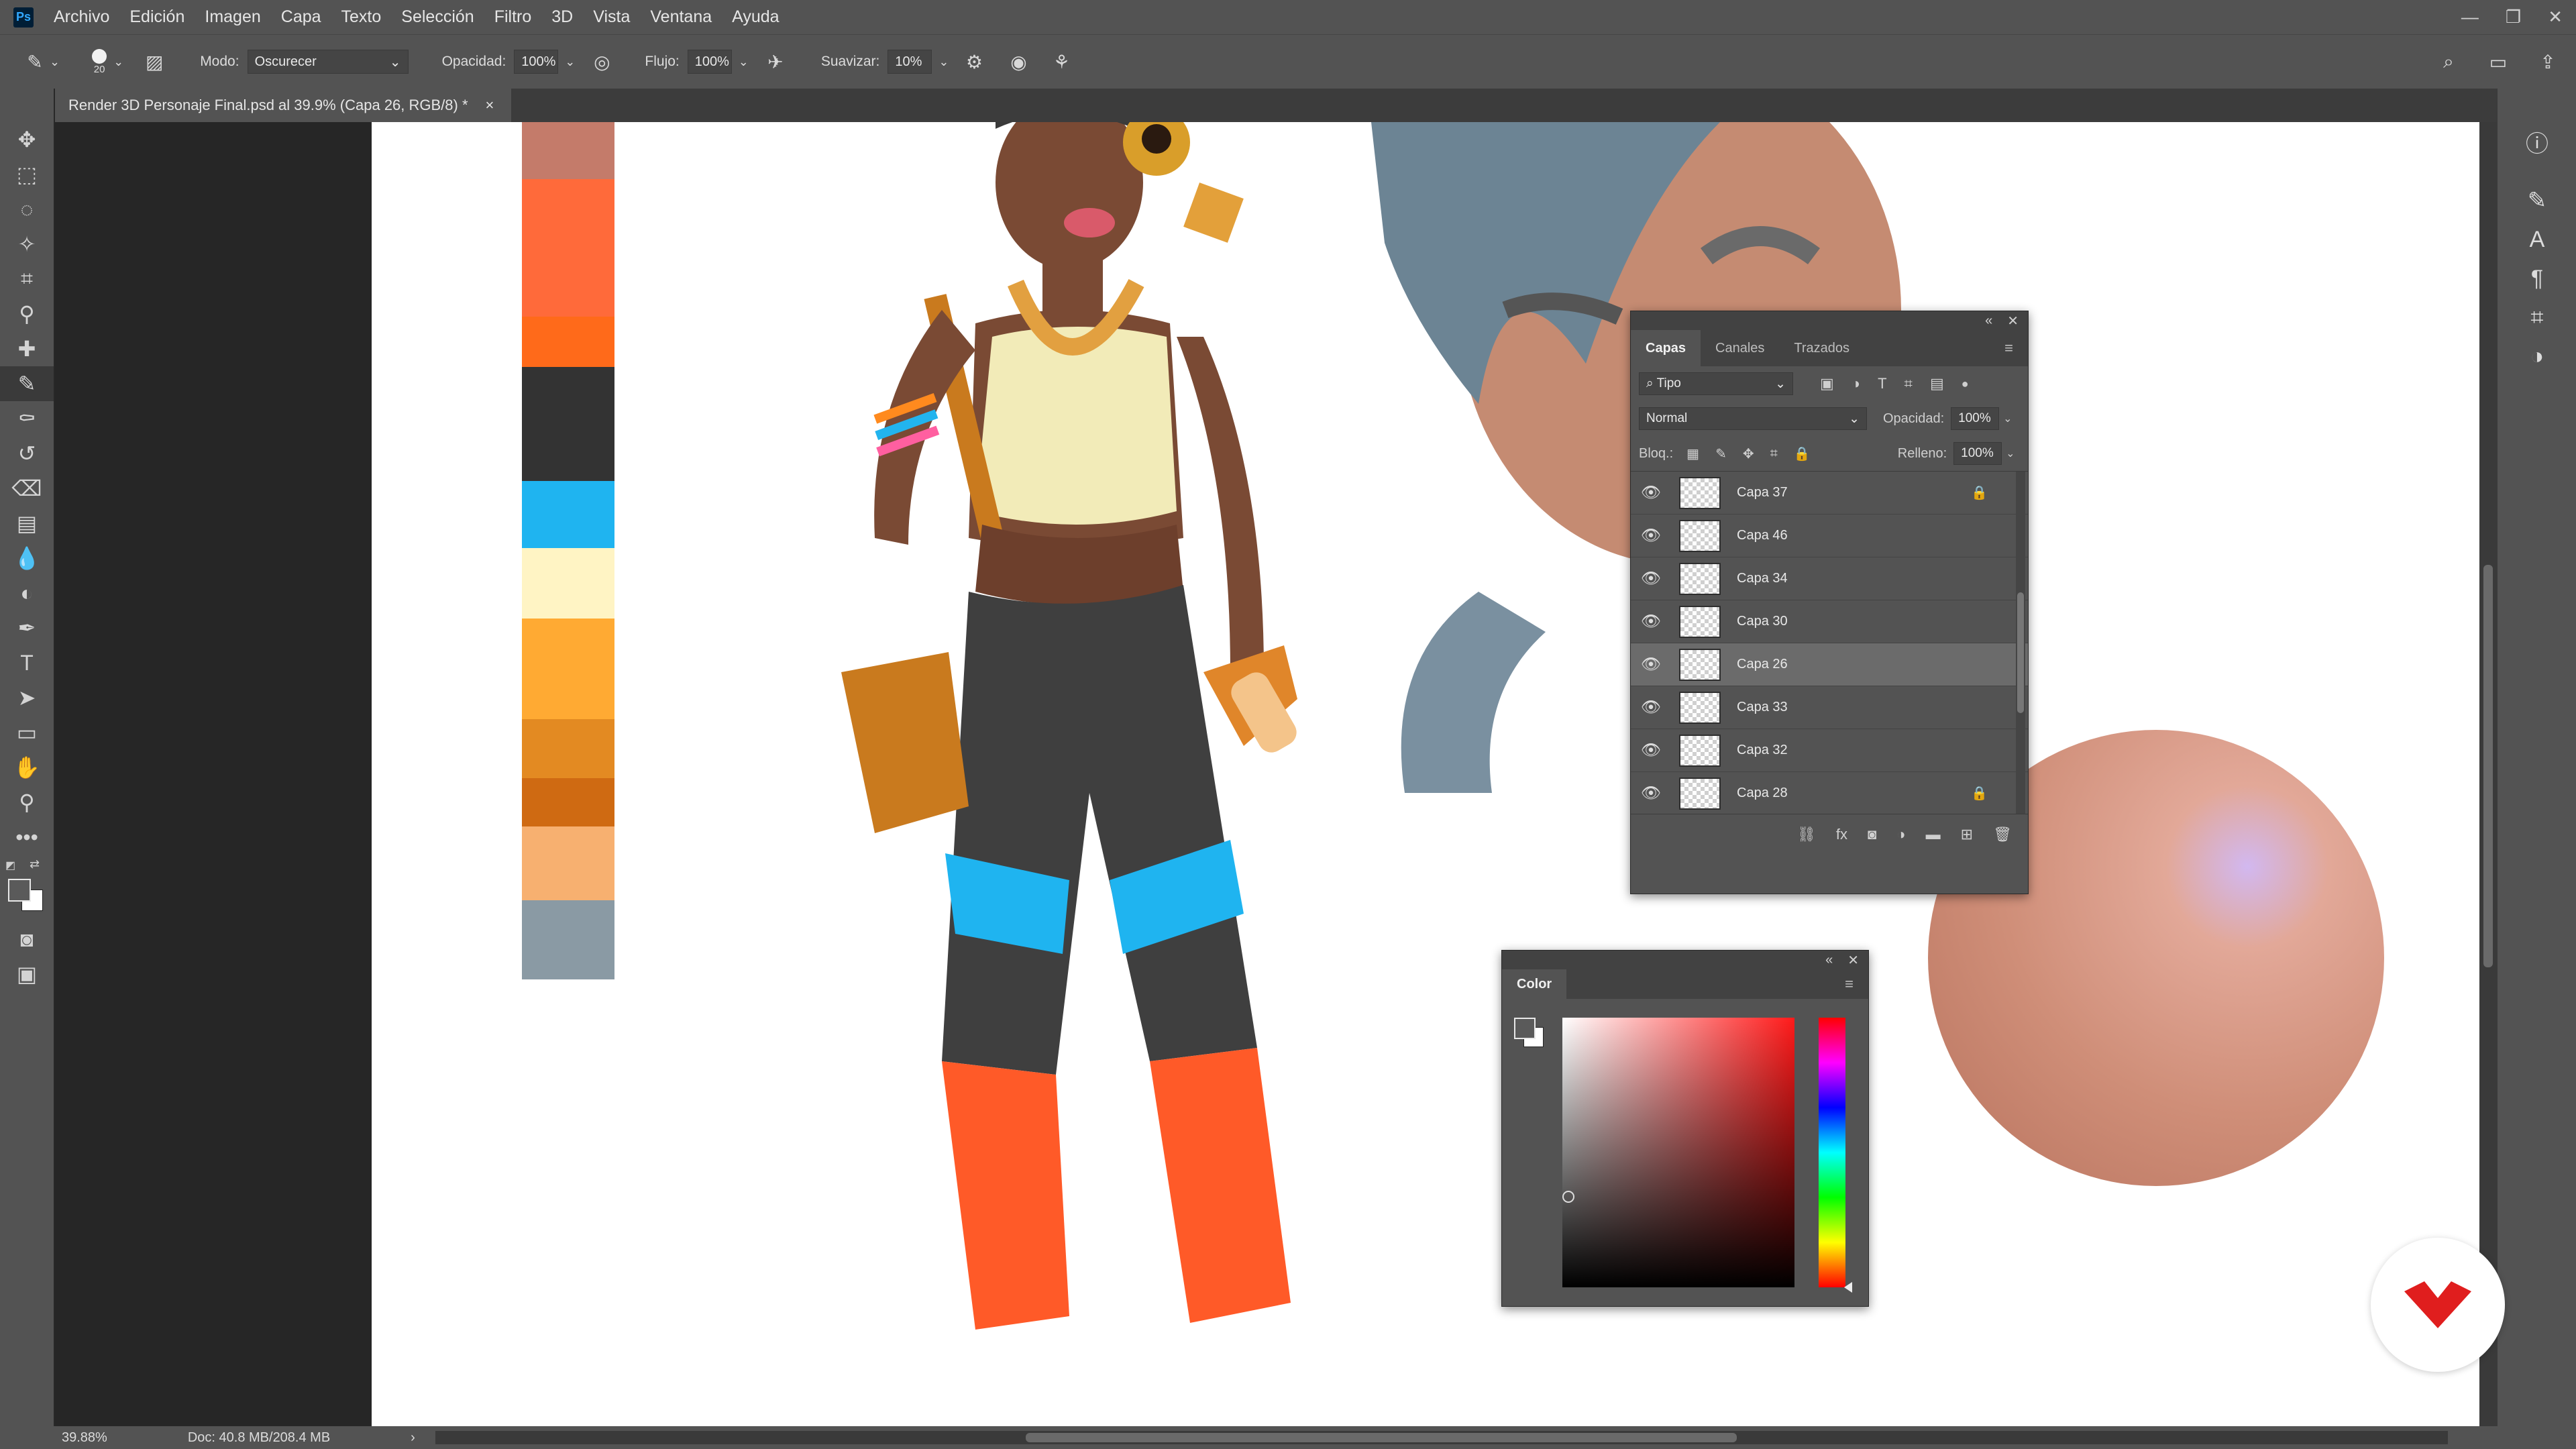  Describe the element at coordinates (1967, 834) in the screenshot. I see `new-layer-icon: ⊞` at that location.